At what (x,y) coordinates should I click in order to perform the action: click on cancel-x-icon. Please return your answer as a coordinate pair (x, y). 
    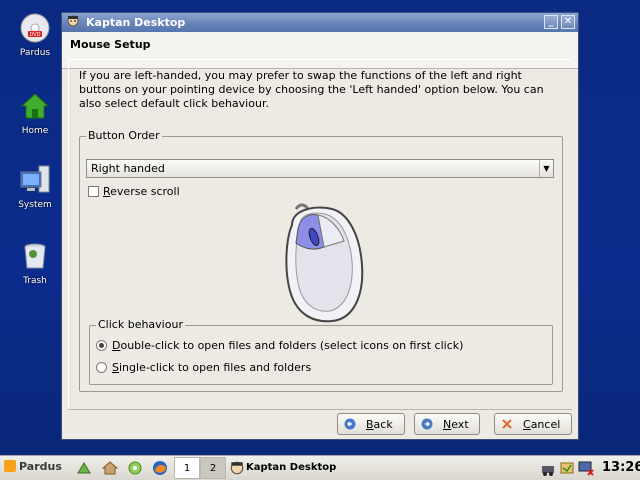
    Looking at the image, I should click on (507, 424).